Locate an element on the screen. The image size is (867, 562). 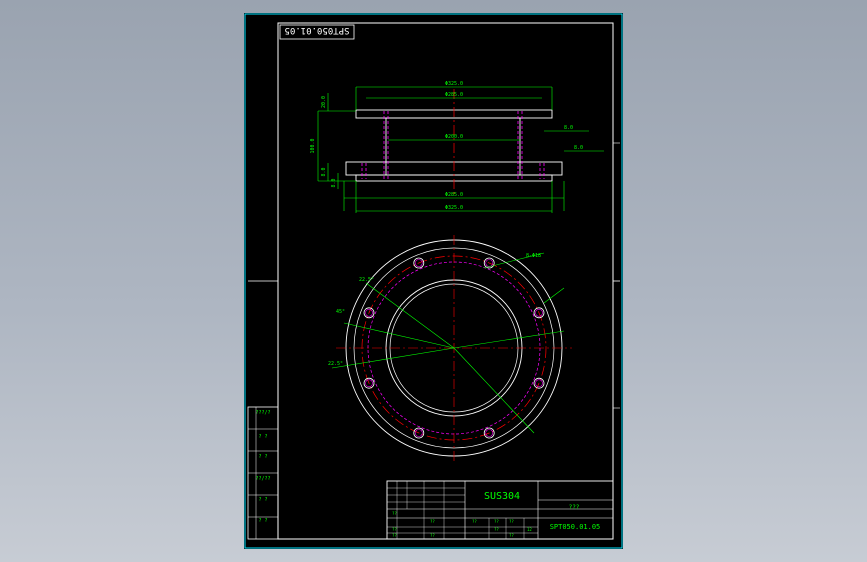
tb-cell-2: ?? is located at coordinates (394, 535).